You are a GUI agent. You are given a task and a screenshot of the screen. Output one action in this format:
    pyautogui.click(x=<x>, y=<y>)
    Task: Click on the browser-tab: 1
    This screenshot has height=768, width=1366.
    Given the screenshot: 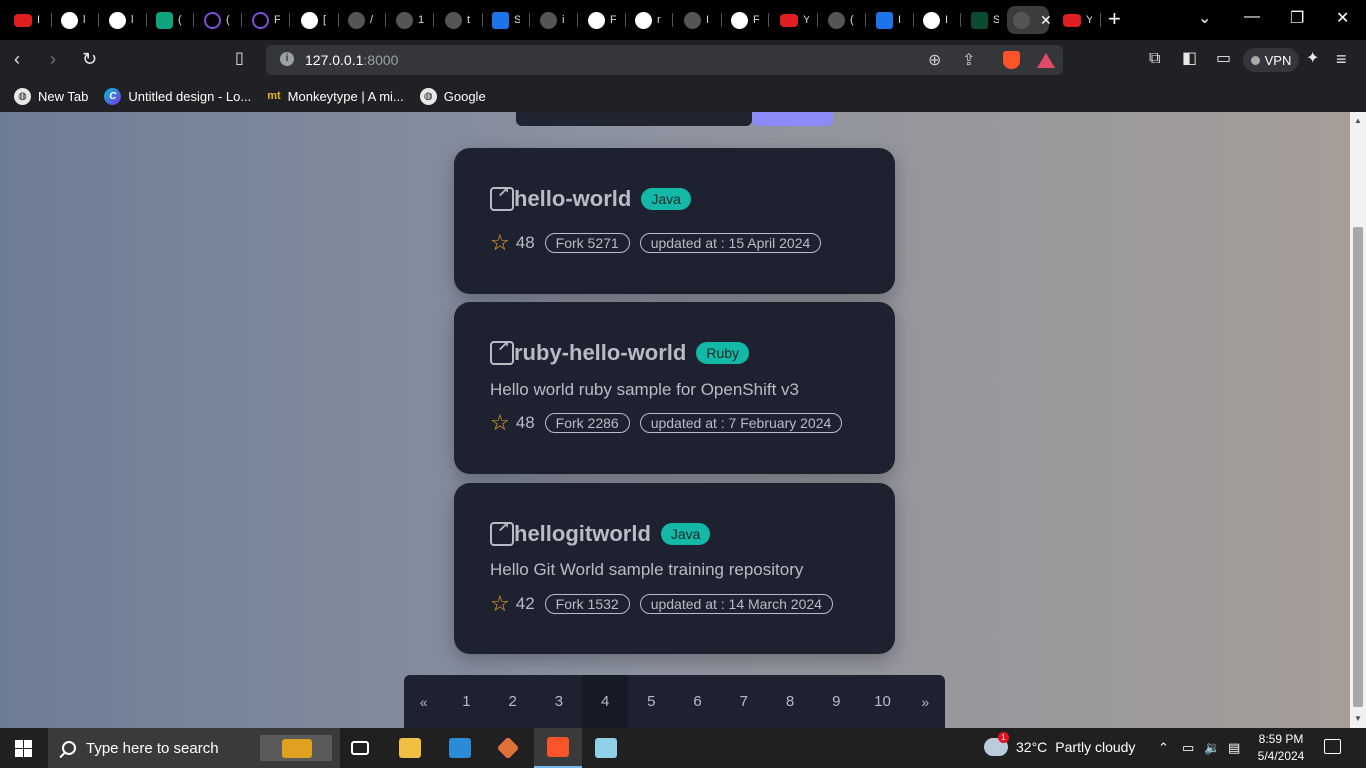 What is the action you would take?
    pyautogui.click(x=412, y=20)
    